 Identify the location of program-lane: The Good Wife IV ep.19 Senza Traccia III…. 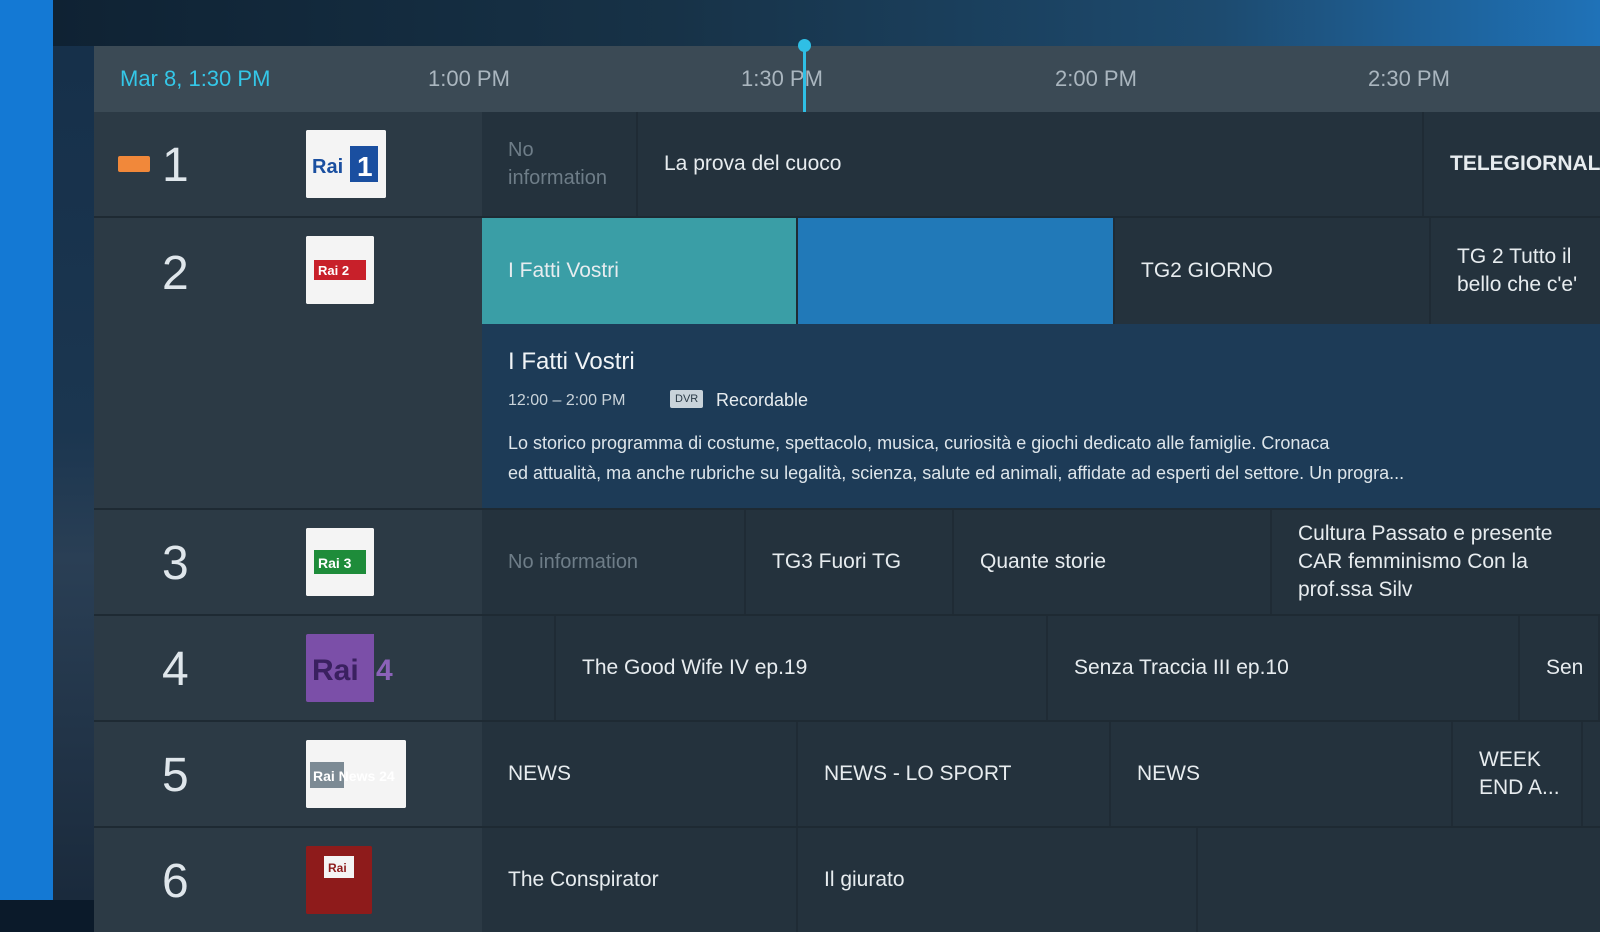
(1041, 668).